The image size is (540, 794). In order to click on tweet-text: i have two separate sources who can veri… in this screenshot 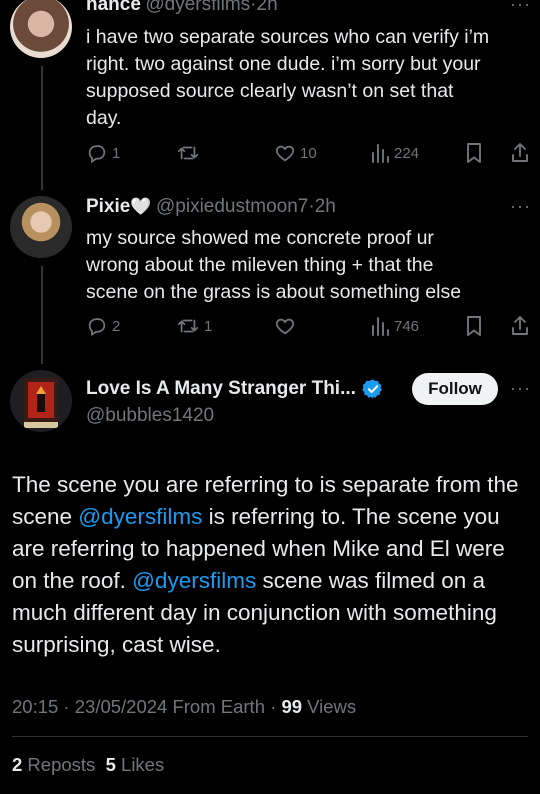, I will do `click(306, 78)`.